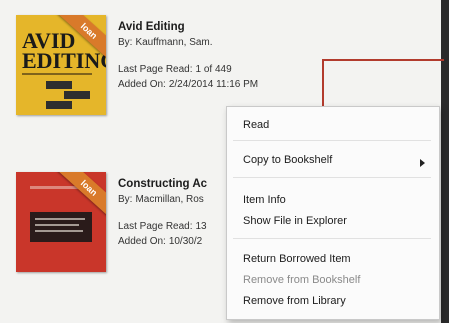 This screenshot has width=449, height=323. What do you see at coordinates (61, 65) in the screenshot?
I see `book-cover: AVID EDITING loan` at bounding box center [61, 65].